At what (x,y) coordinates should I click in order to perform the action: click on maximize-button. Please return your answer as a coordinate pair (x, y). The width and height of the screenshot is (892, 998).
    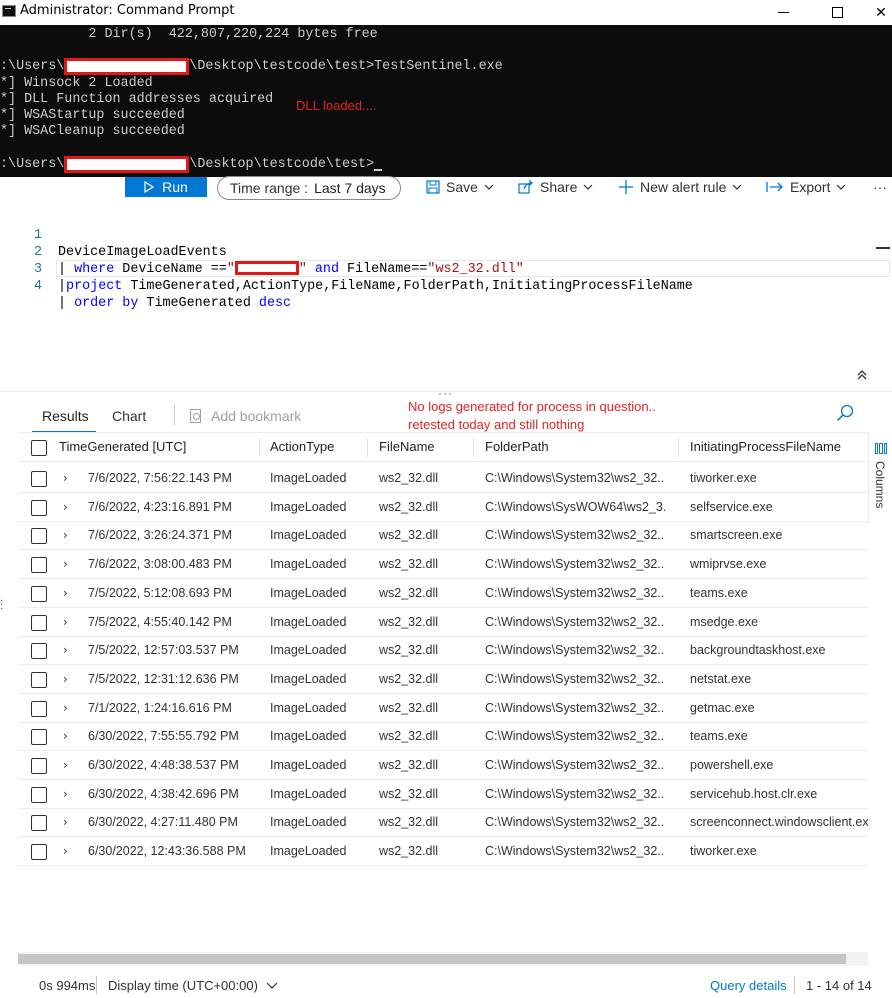
    Looking at the image, I should click on (837, 12).